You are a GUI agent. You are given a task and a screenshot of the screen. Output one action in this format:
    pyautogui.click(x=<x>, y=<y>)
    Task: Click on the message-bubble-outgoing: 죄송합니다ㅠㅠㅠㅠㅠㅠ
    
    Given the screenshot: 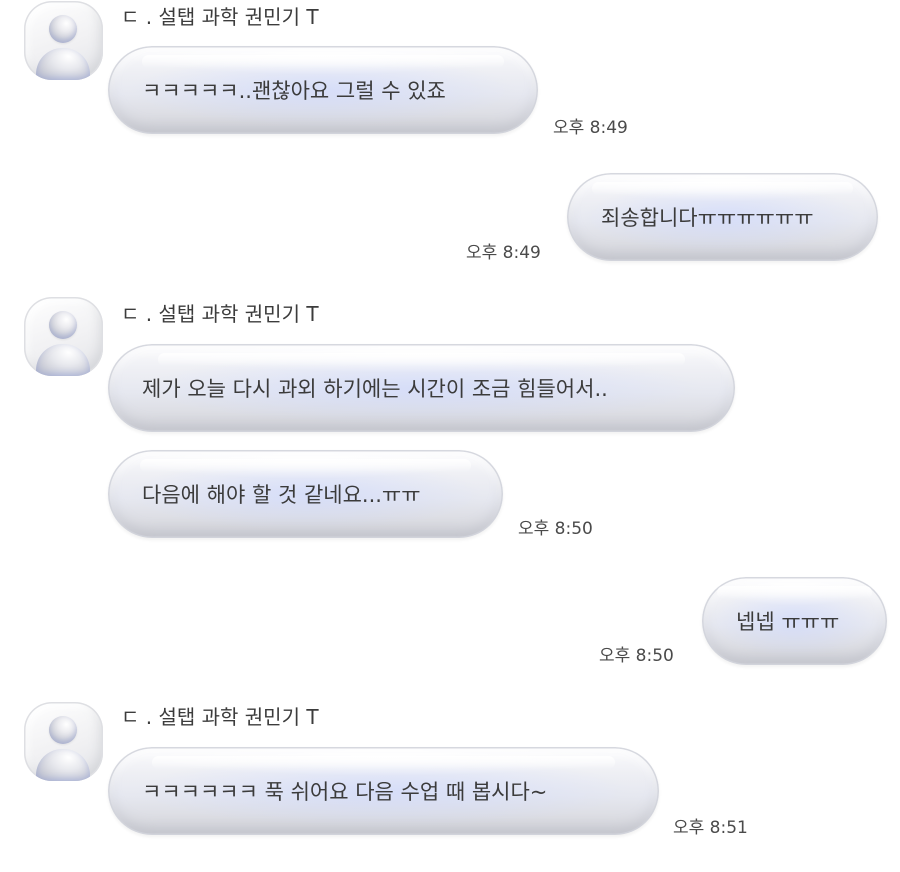 What is the action you would take?
    pyautogui.click(x=722, y=217)
    